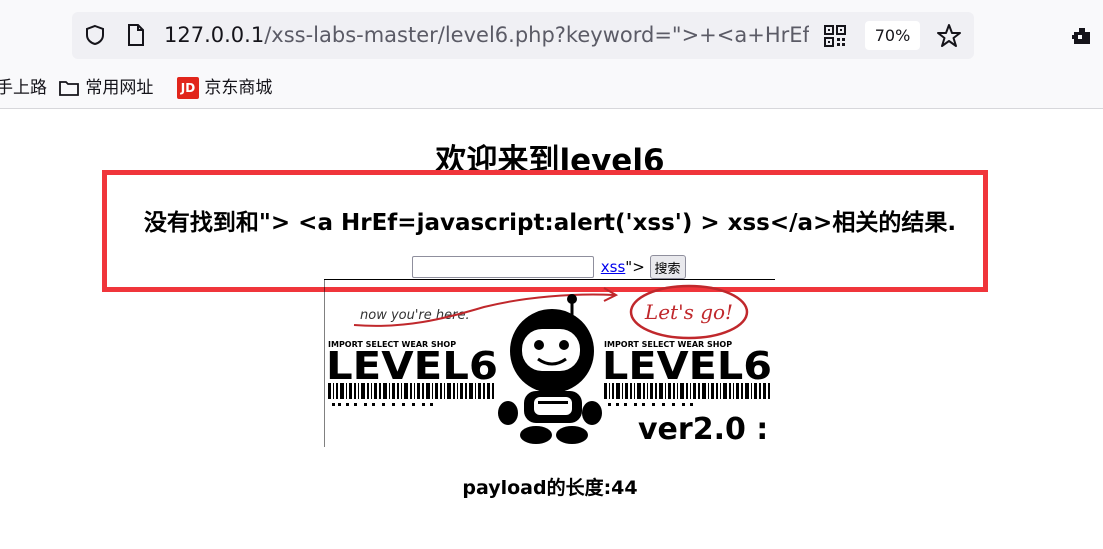  Describe the element at coordinates (119, 88) in the screenshot. I see `bookmark-label: 常用网址` at that location.